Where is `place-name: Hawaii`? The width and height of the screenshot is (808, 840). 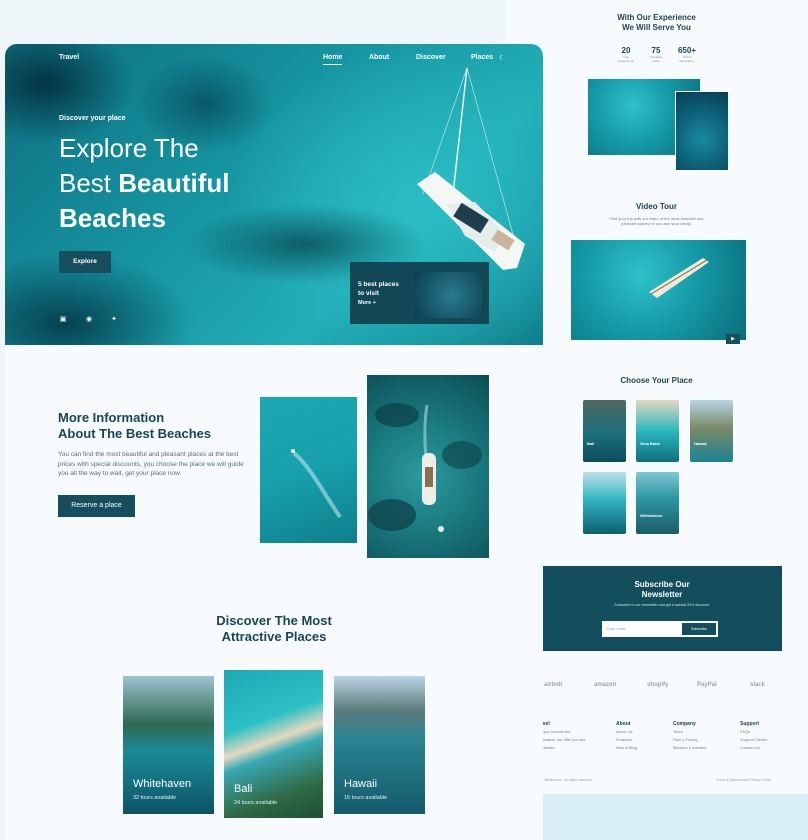
place-name: Hawaii is located at coordinates (361, 784).